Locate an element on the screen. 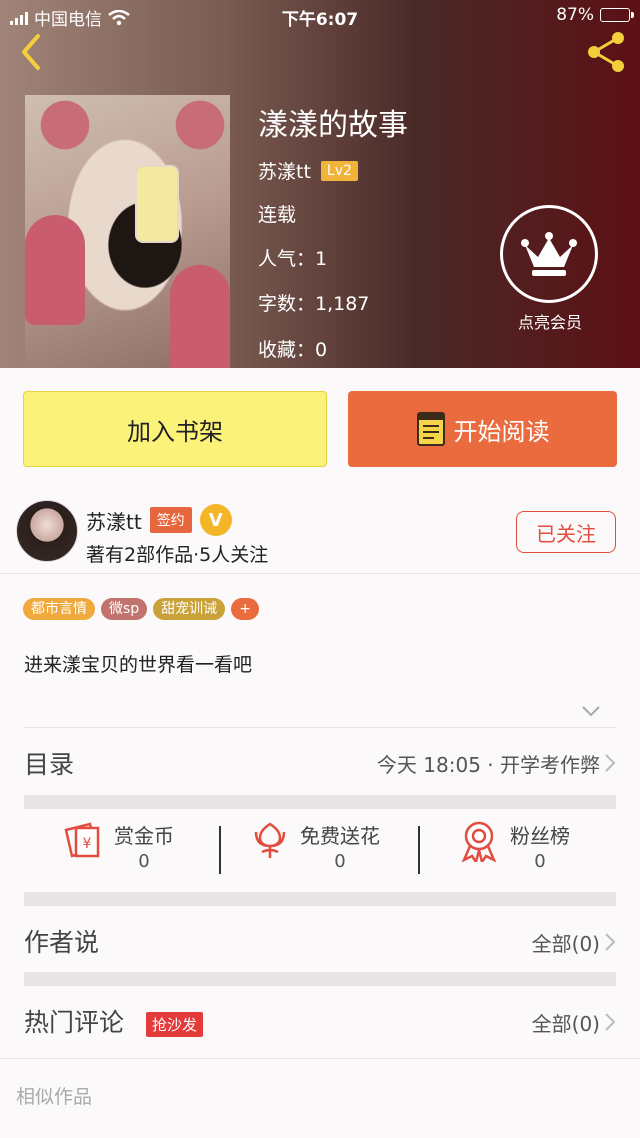 The width and height of the screenshot is (640, 1138). book-word-count: 字数：1,187 is located at coordinates (314, 304).